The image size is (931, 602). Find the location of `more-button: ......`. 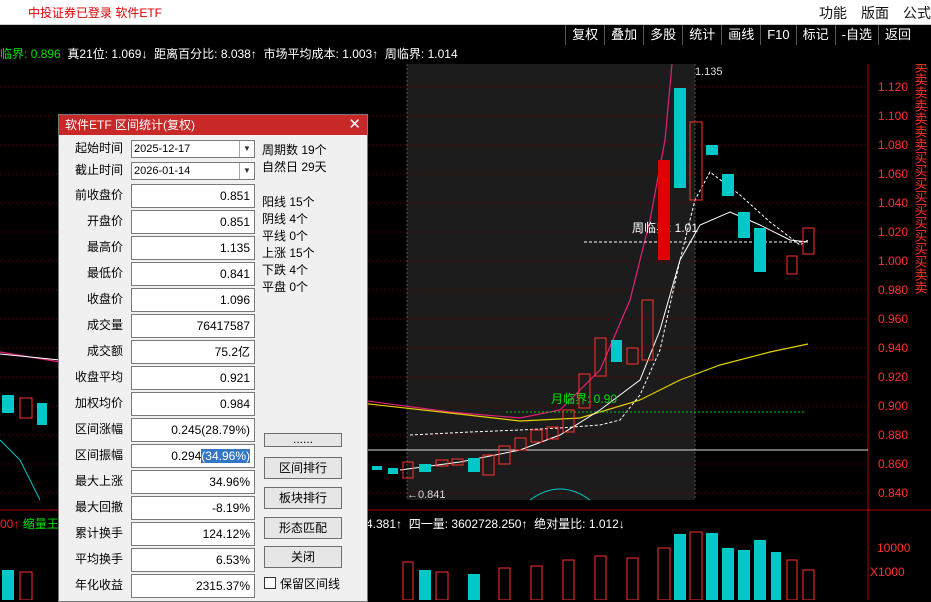

more-button: ...... is located at coordinates (303, 440).